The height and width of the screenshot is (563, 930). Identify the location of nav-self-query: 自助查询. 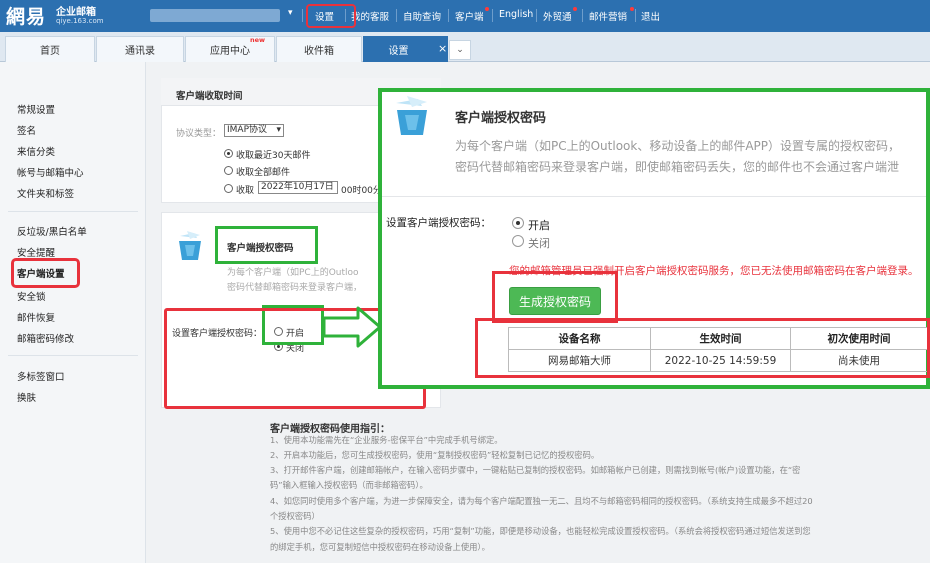
(422, 16).